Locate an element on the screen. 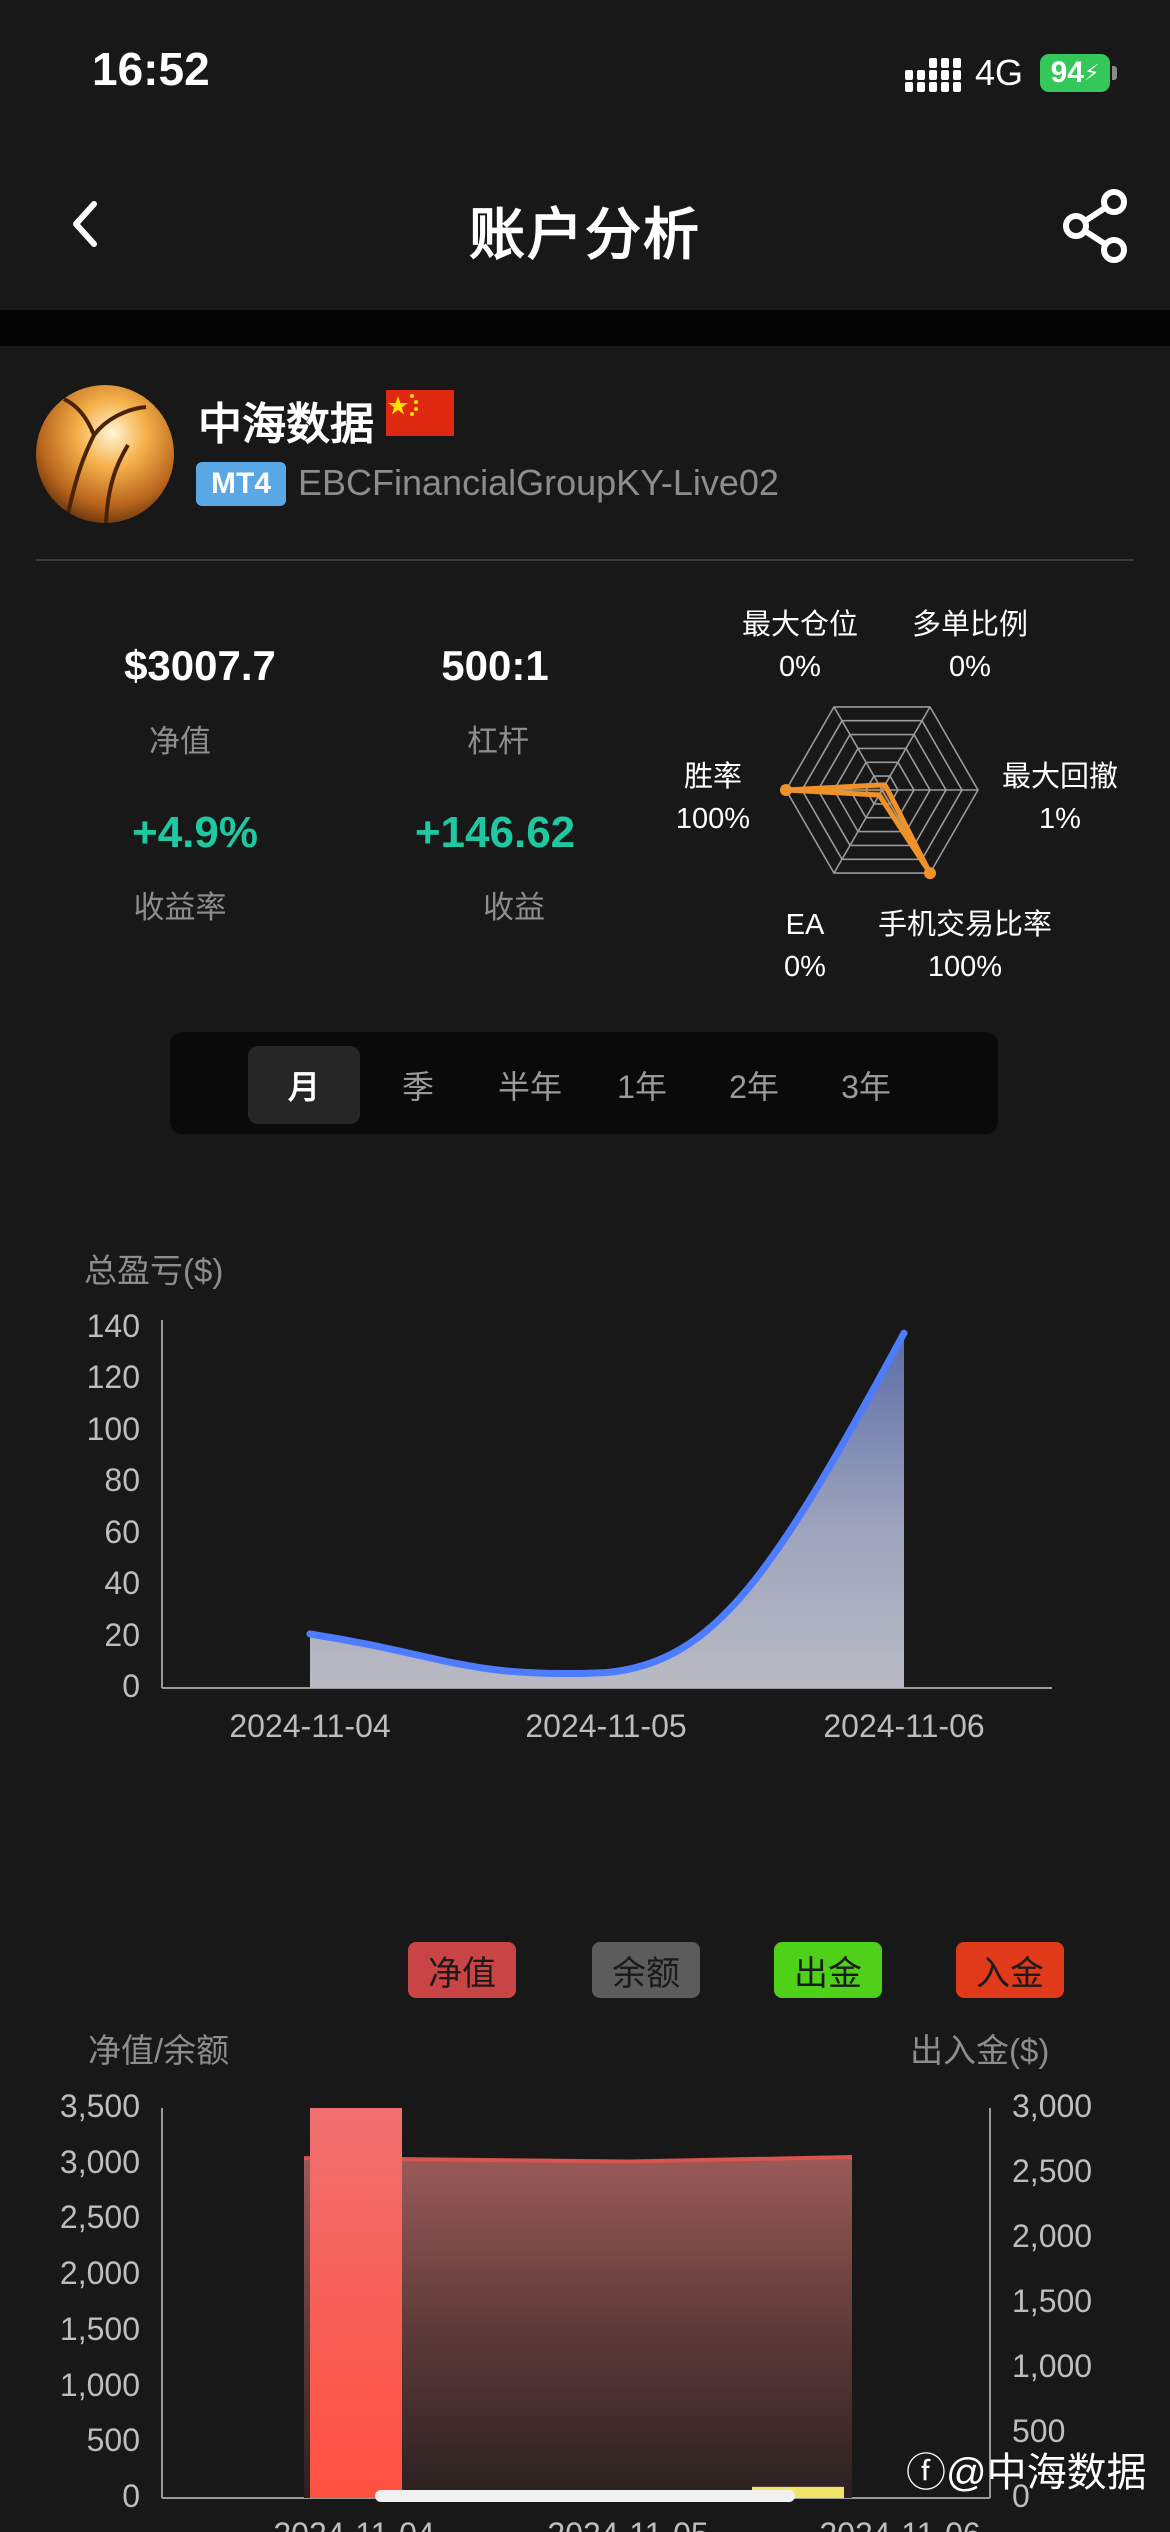 The image size is (1170, 2532). battery-tip is located at coordinates (1114, 73).